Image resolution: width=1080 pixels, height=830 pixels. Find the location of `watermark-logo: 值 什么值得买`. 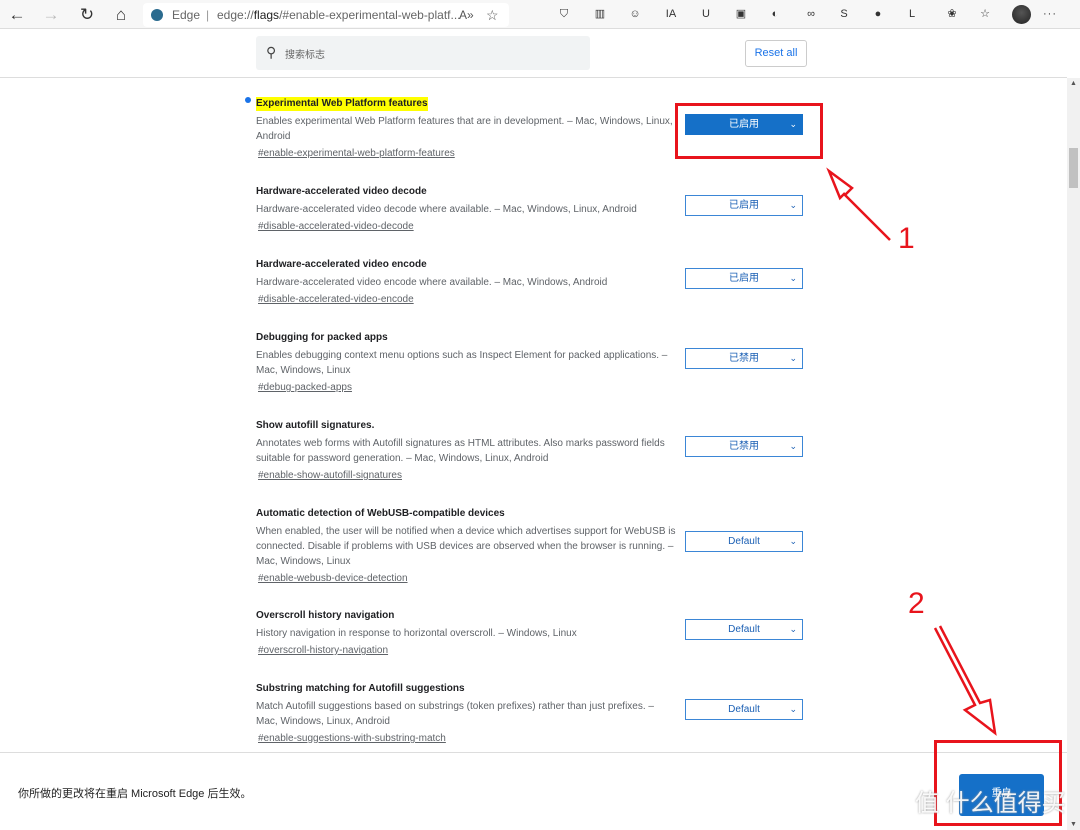

watermark-logo: 值 什么值得买 is located at coordinates (990, 803).